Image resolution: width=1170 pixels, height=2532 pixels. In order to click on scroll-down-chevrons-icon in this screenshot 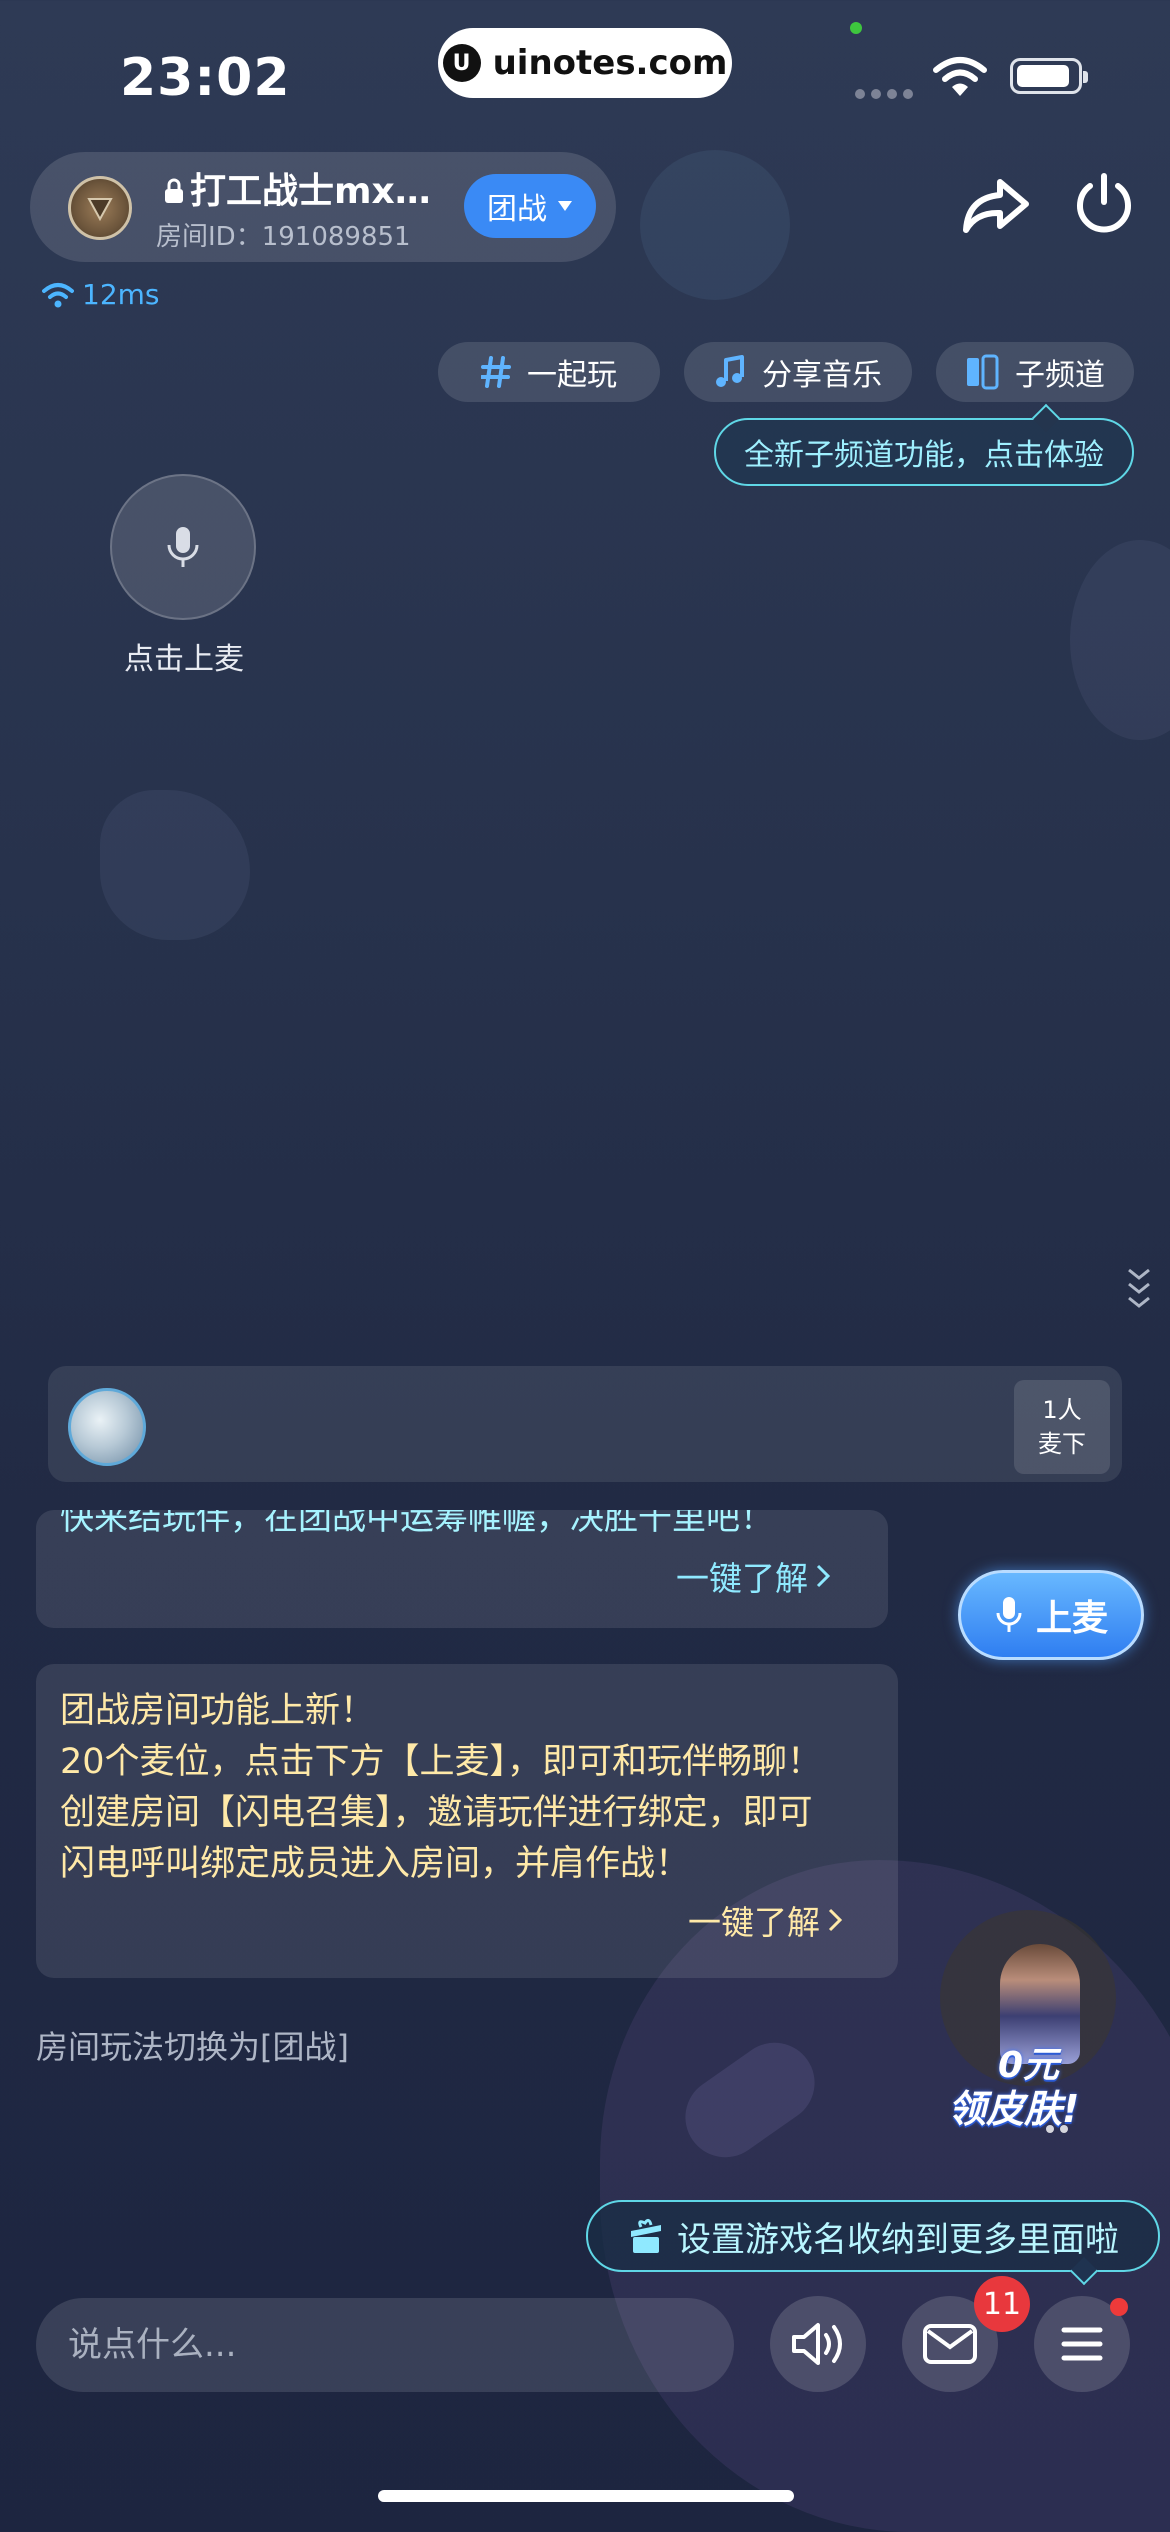, I will do `click(1139, 1293)`.